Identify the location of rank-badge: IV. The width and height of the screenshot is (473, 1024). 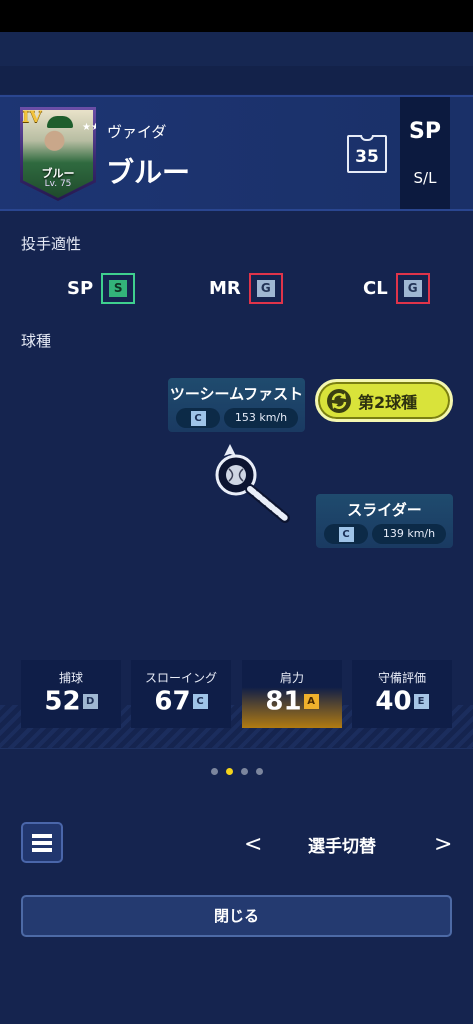
(32, 116).